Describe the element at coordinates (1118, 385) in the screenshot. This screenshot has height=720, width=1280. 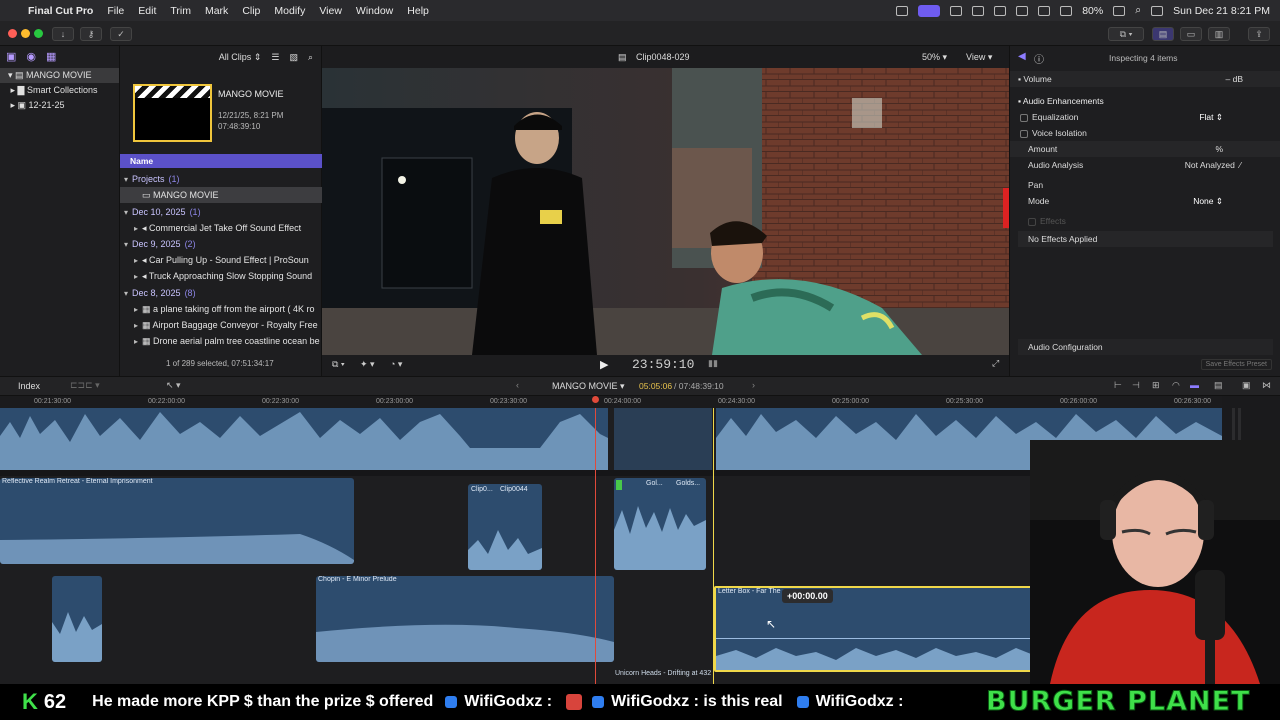
I see `zoom-out-icon: ⊢` at that location.